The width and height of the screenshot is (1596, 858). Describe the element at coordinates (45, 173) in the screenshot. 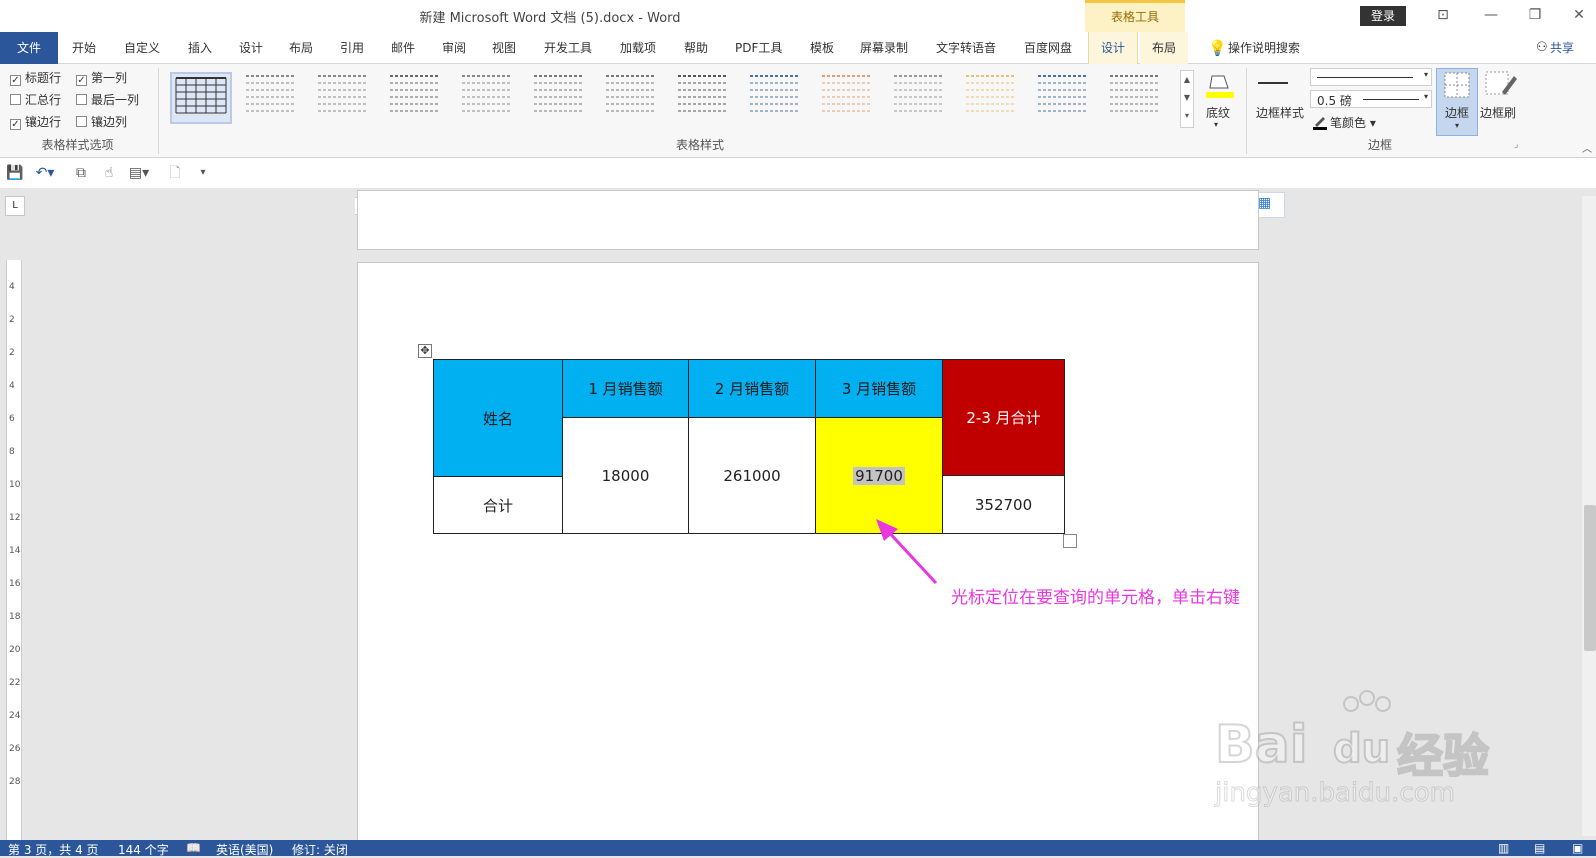

I see `undo-icon: ↶▾` at that location.